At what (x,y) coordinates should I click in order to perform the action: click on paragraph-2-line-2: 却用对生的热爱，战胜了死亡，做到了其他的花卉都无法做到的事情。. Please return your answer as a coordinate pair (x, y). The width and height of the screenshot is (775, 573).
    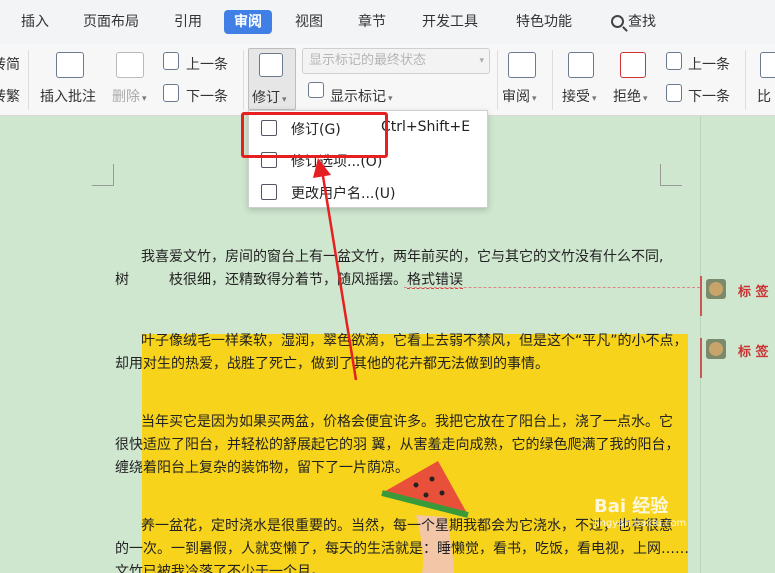
    Looking at the image, I should click on (332, 364).